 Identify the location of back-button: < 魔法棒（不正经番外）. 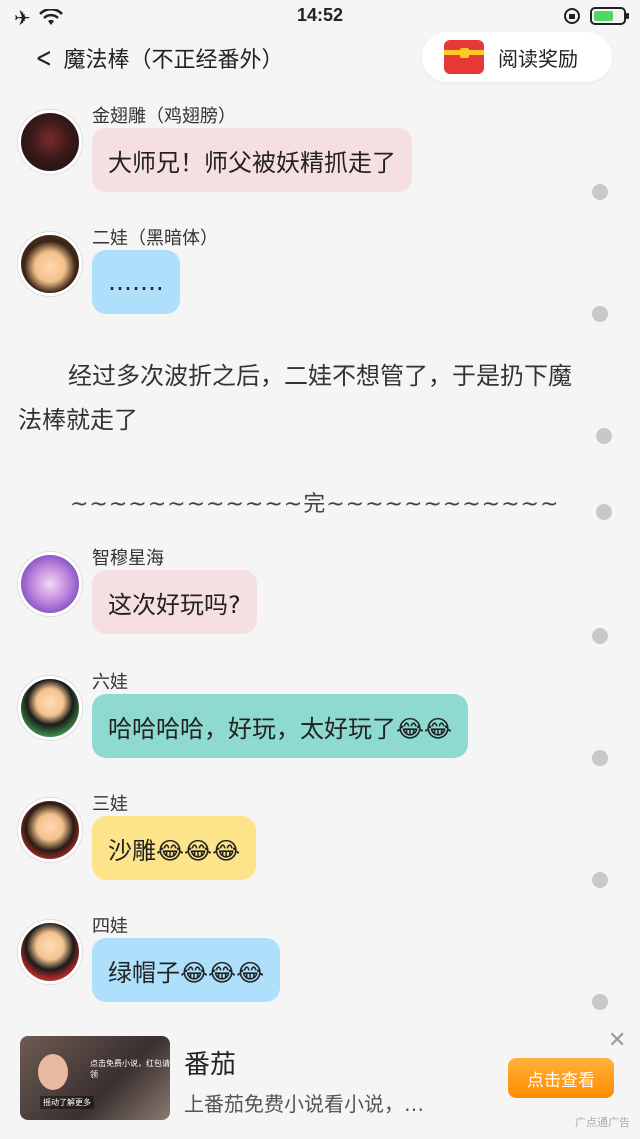
(158, 57).